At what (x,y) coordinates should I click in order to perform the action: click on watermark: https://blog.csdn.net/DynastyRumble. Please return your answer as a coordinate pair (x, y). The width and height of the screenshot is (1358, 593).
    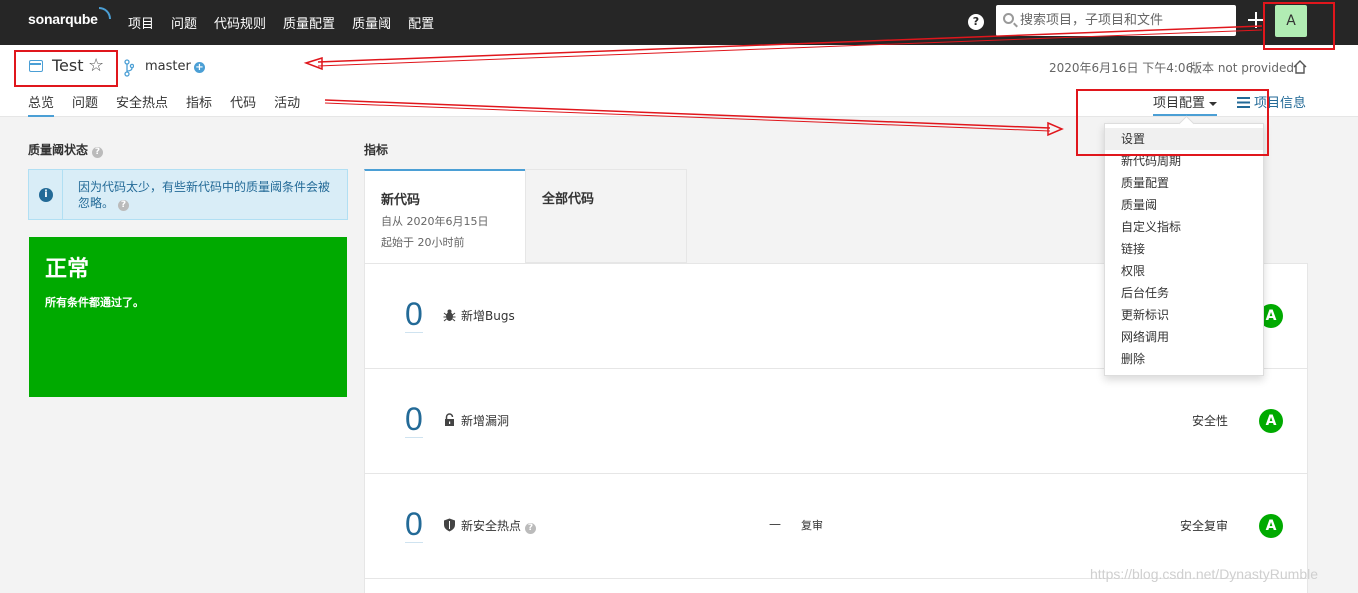
    Looking at the image, I should click on (1204, 574).